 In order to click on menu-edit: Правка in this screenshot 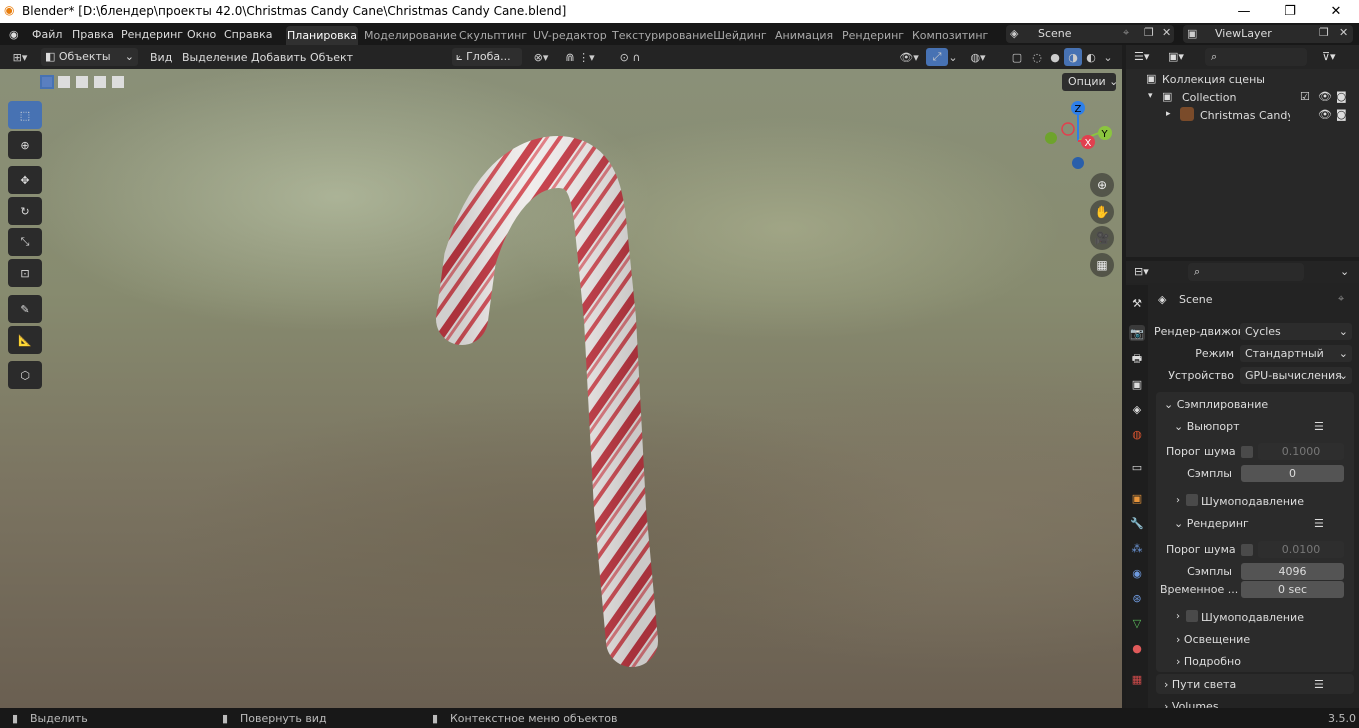, I will do `click(93, 34)`.